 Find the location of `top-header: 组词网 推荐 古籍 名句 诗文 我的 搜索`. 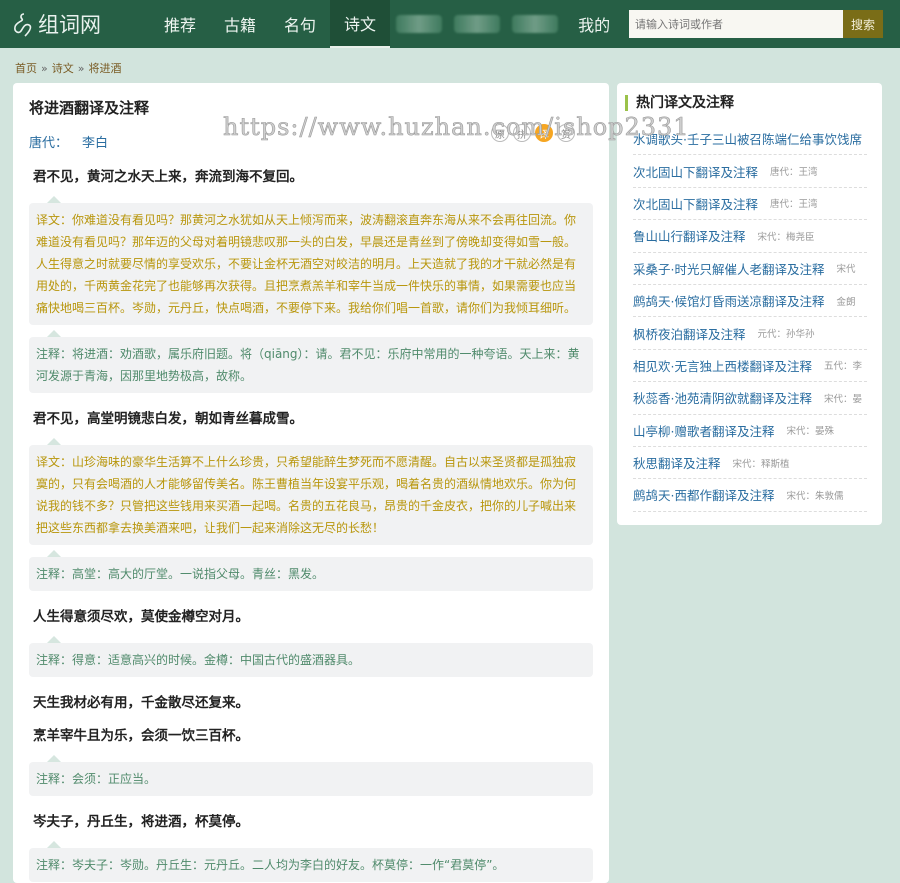

top-header: 组词网 推荐 古籍 名句 诗文 我的 搜索 is located at coordinates (450, 24).